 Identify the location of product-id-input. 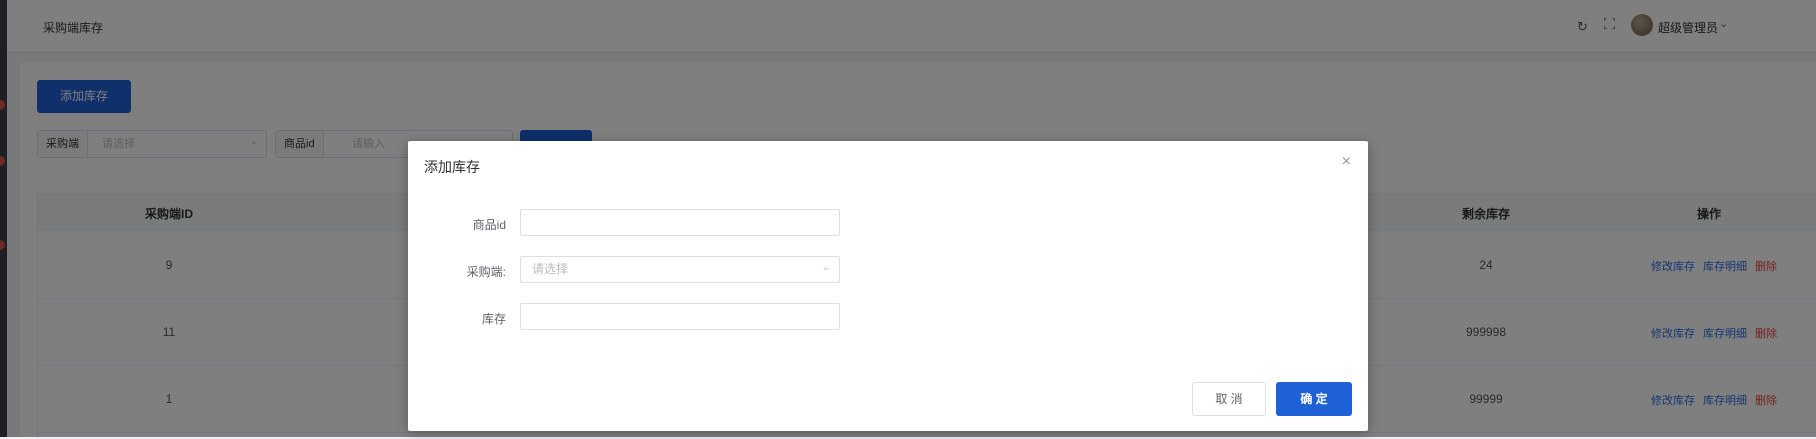
(680, 222).